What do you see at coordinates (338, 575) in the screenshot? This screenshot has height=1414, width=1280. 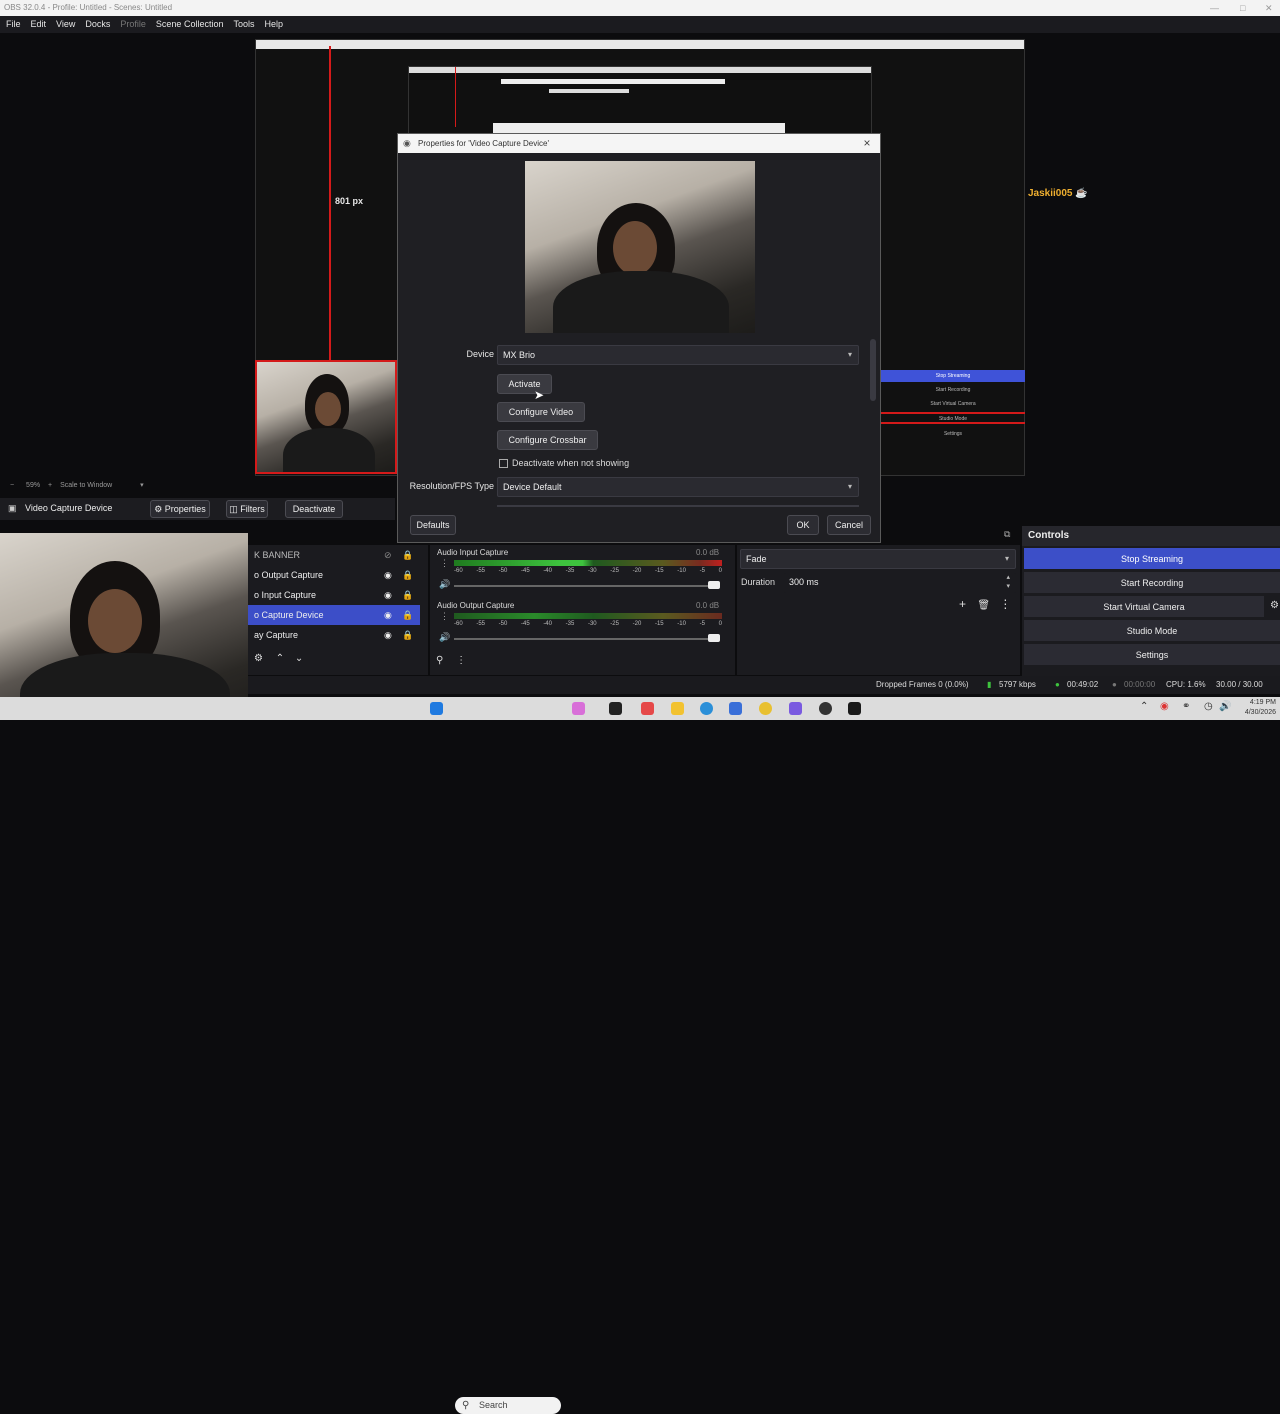 I see `source-item-output: o Output Capture ◉ 🔒` at bounding box center [338, 575].